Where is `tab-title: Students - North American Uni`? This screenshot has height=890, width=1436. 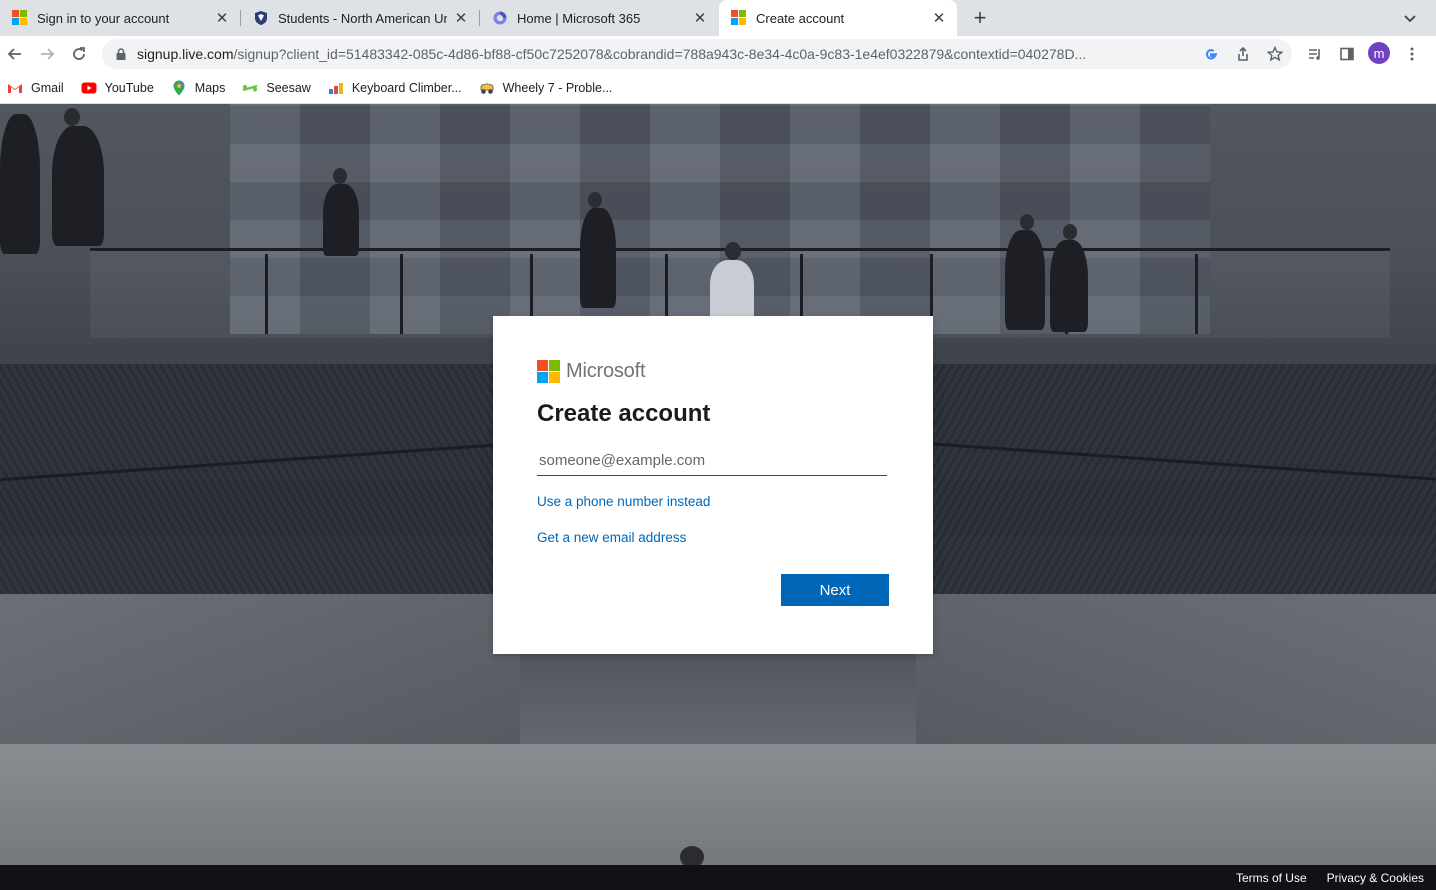
tab-title: Students - North American Uni is located at coordinates (362, 18).